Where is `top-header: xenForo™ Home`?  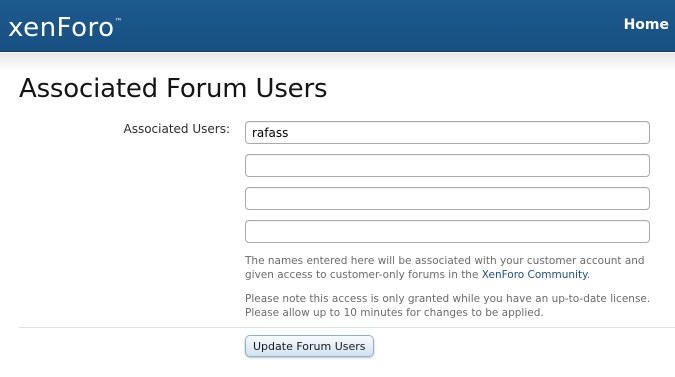
top-header: xenForo™ Home is located at coordinates (337, 26).